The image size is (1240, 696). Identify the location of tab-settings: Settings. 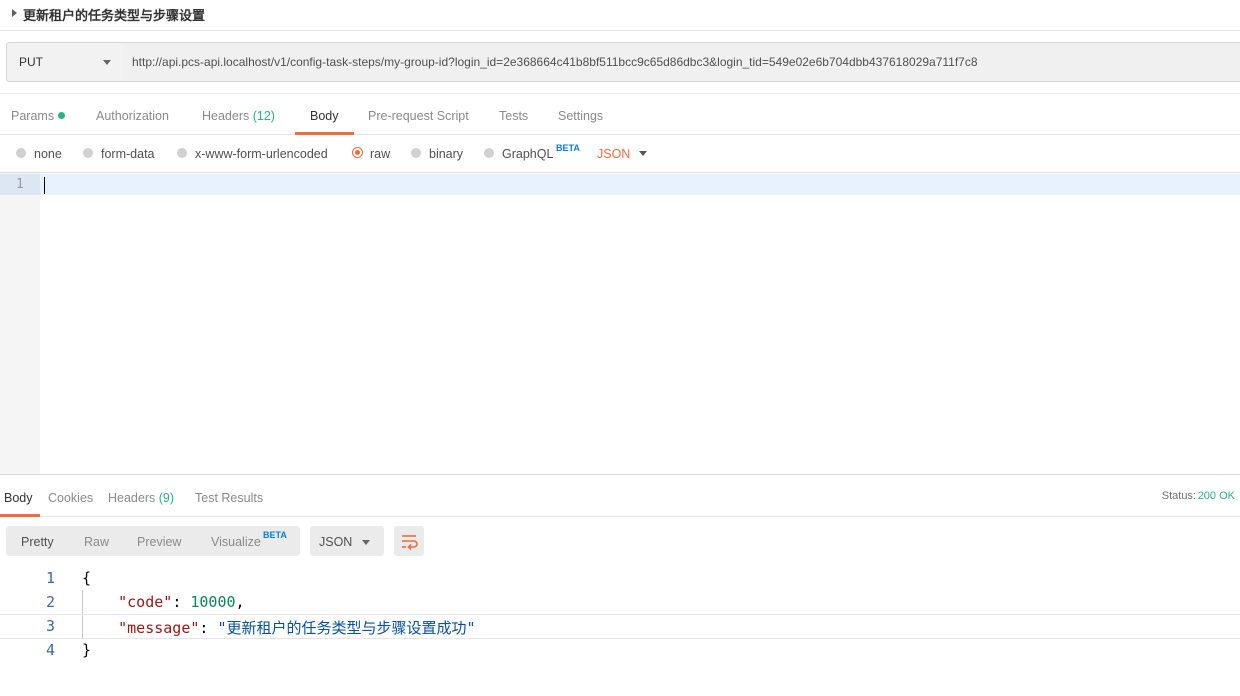
(588, 114).